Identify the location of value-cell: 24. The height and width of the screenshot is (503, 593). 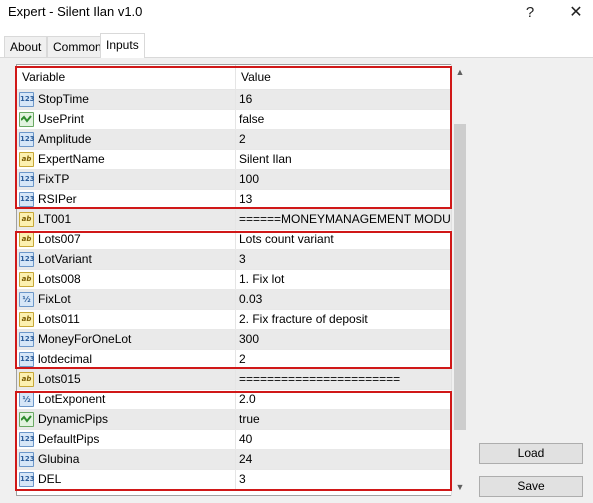
(343, 459).